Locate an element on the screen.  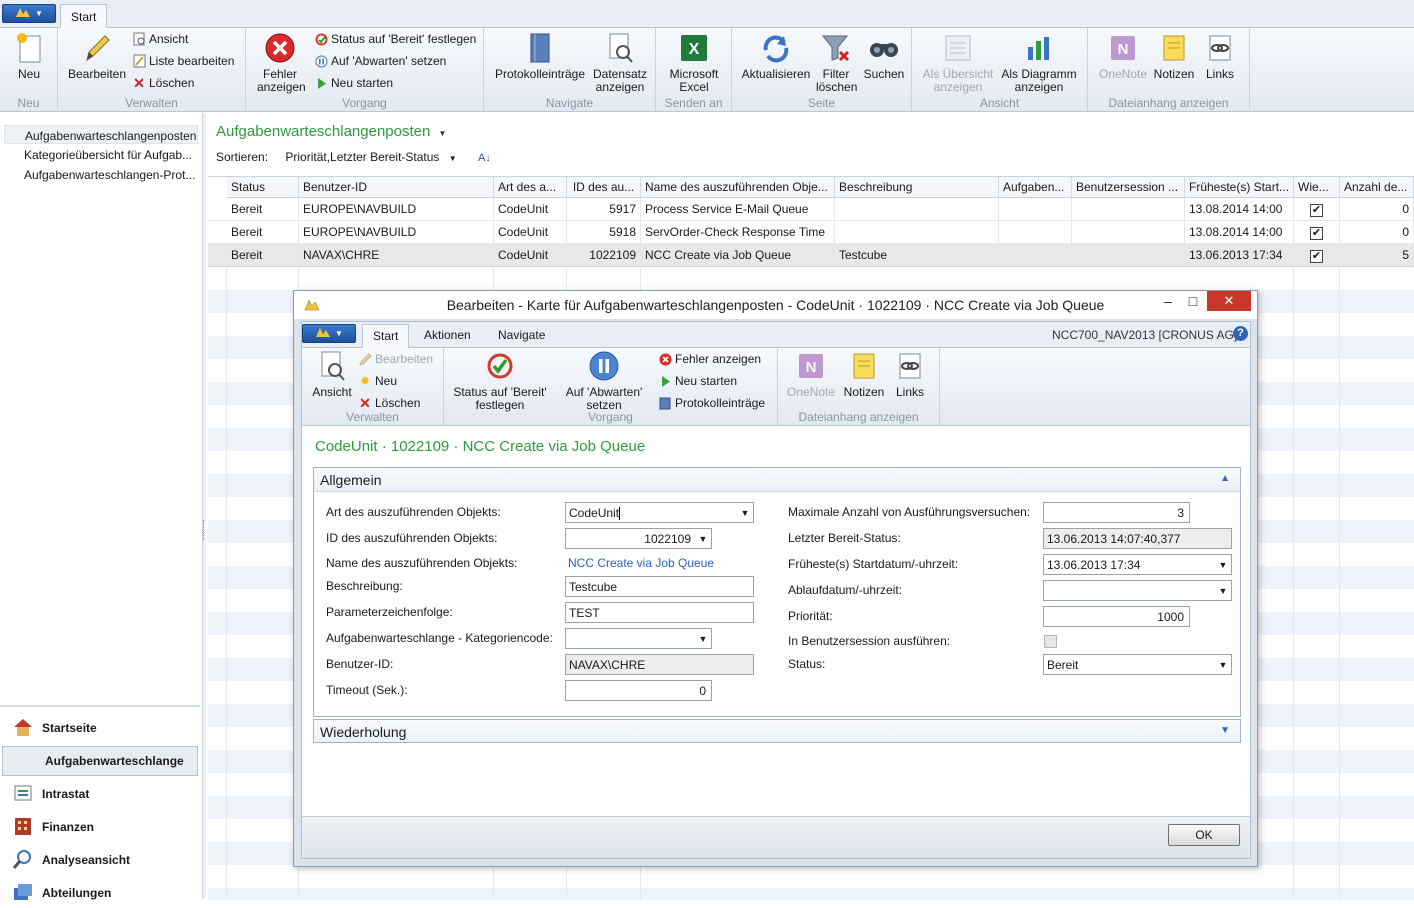
dialog-app-menu-button: ▼ is located at coordinates (329, 333).